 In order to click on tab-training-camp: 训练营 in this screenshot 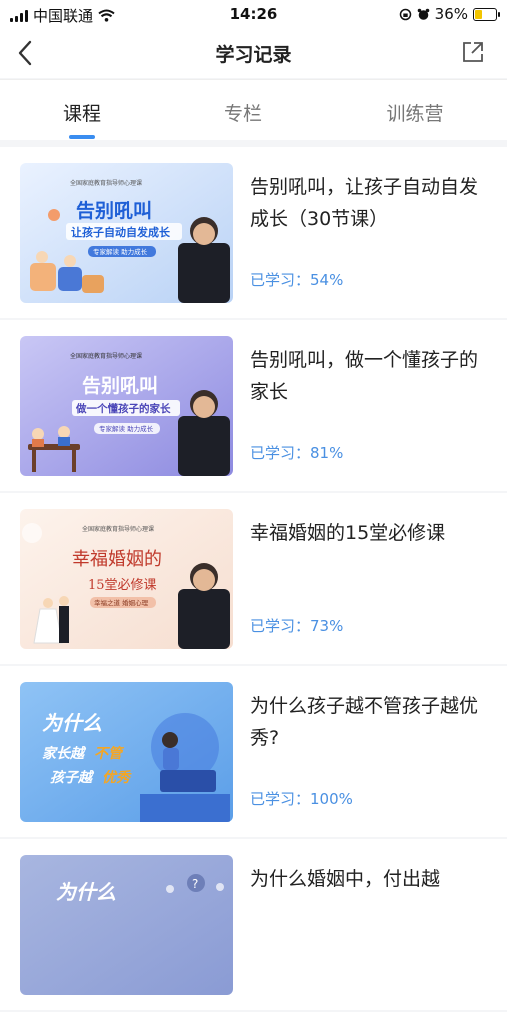, I will do `click(415, 112)`.